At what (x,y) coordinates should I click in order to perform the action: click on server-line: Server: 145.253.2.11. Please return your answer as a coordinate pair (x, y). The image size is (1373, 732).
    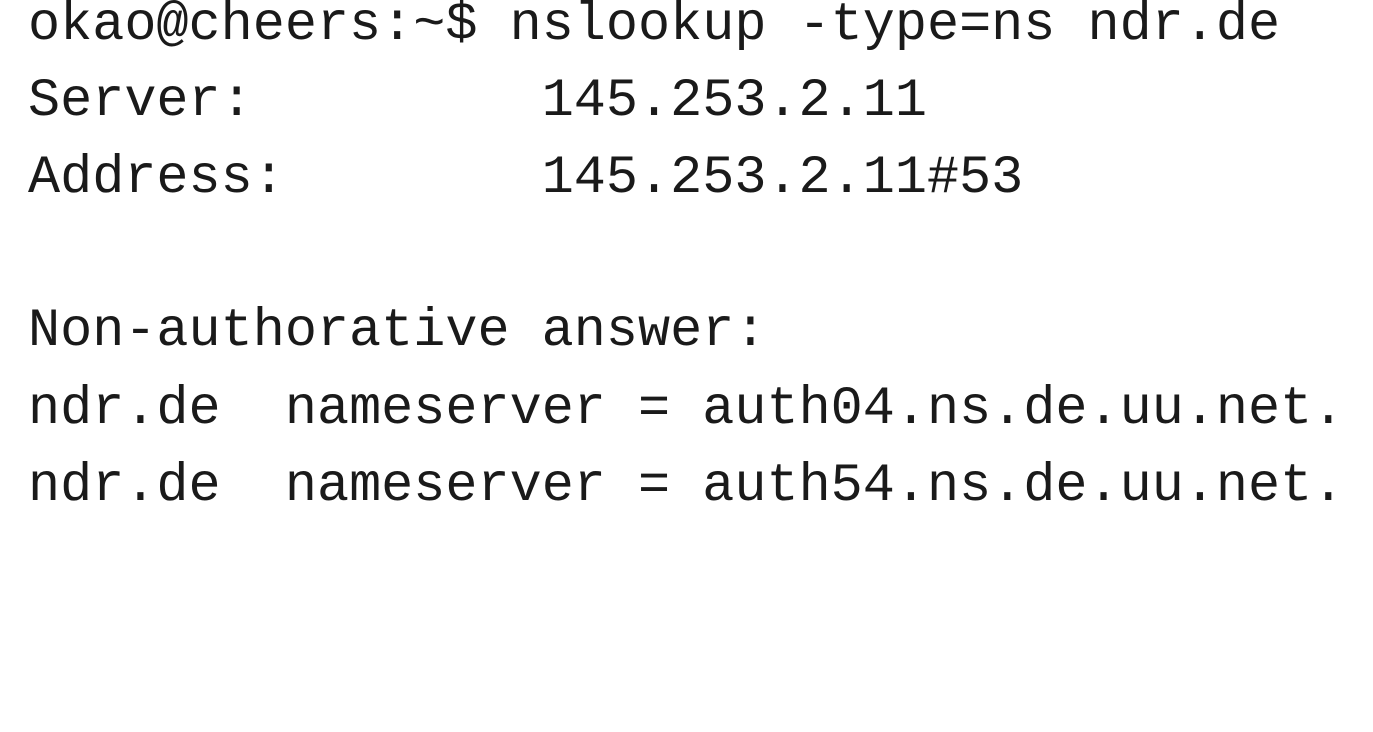
    Looking at the image, I should click on (477, 102).